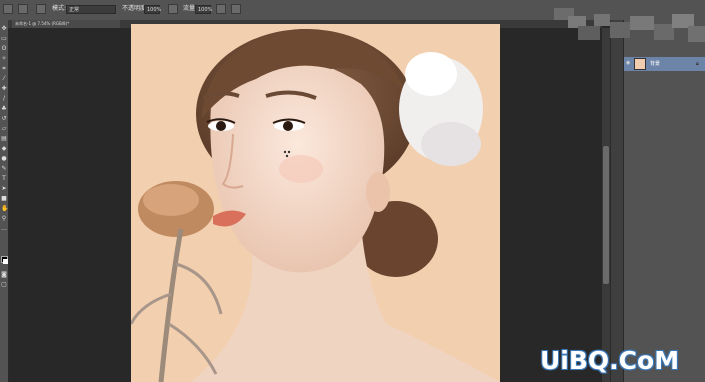  What do you see at coordinates (236, 9) in the screenshot?
I see `pressure-size-icon` at bounding box center [236, 9].